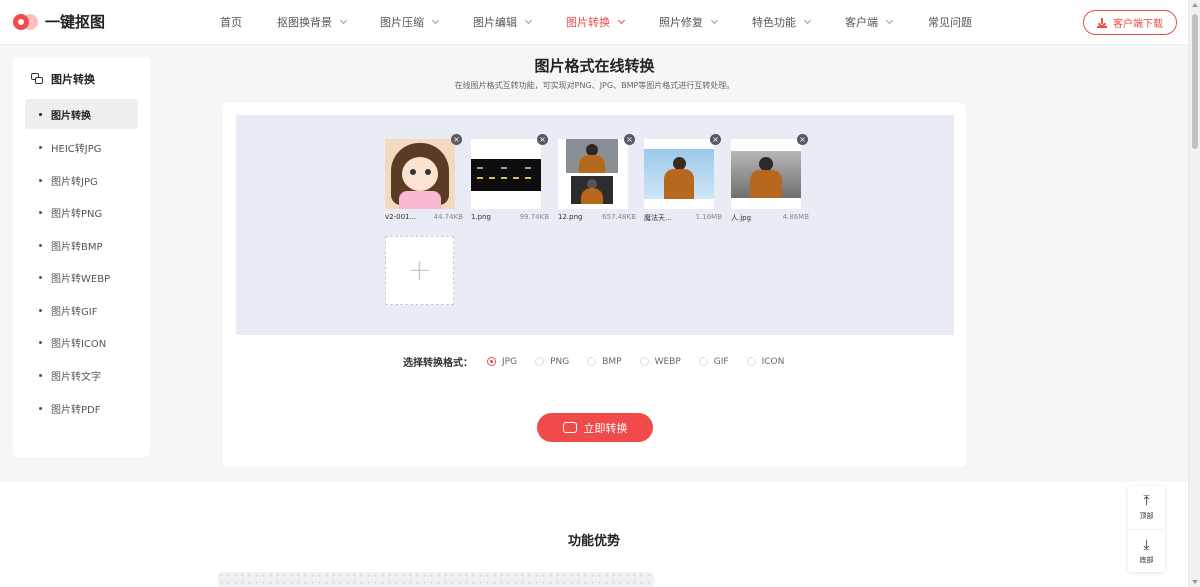  Describe the element at coordinates (593, 541) in the screenshot. I see `section-title: 功能优势` at that location.